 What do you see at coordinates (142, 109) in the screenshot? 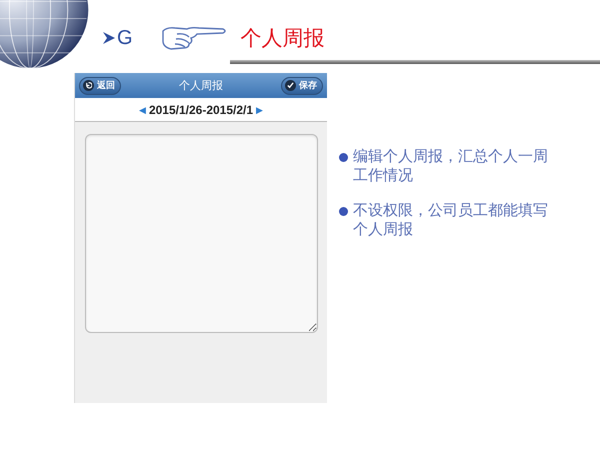
I see `previous-week-button: ◀` at bounding box center [142, 109].